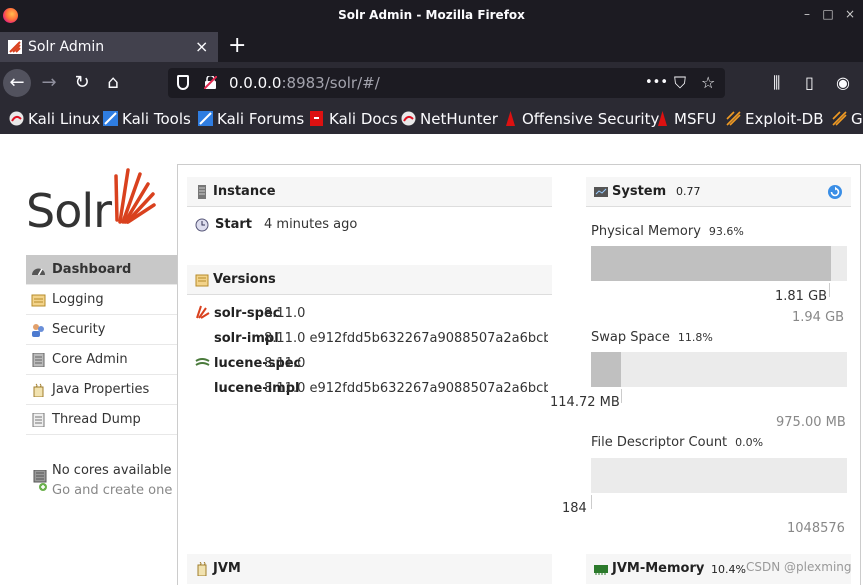 This screenshot has height=585, width=863. I want to click on logging-icon, so click(38, 300).